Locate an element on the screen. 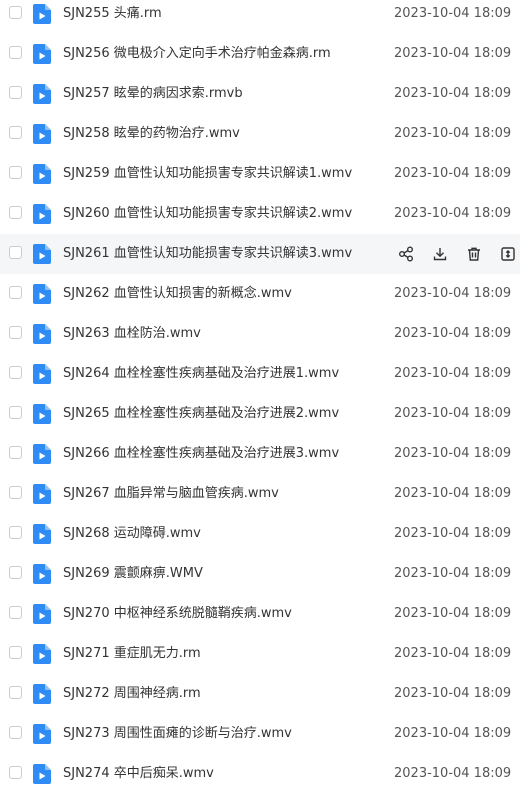 The image size is (520, 796). file-name: SJN265 血栓栓塞性疾病基础及治疗进展2.wmv is located at coordinates (201, 414).